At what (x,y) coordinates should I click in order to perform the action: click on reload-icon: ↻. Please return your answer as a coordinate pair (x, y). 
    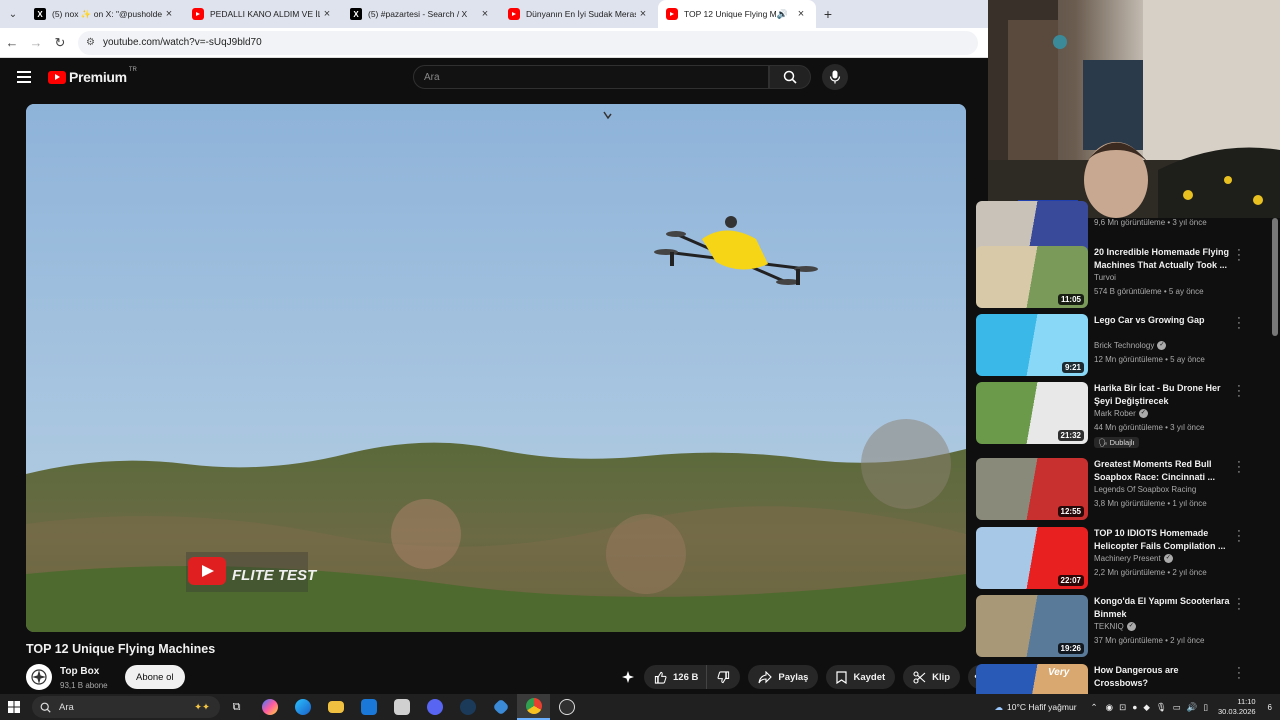
    Looking at the image, I should click on (60, 43).